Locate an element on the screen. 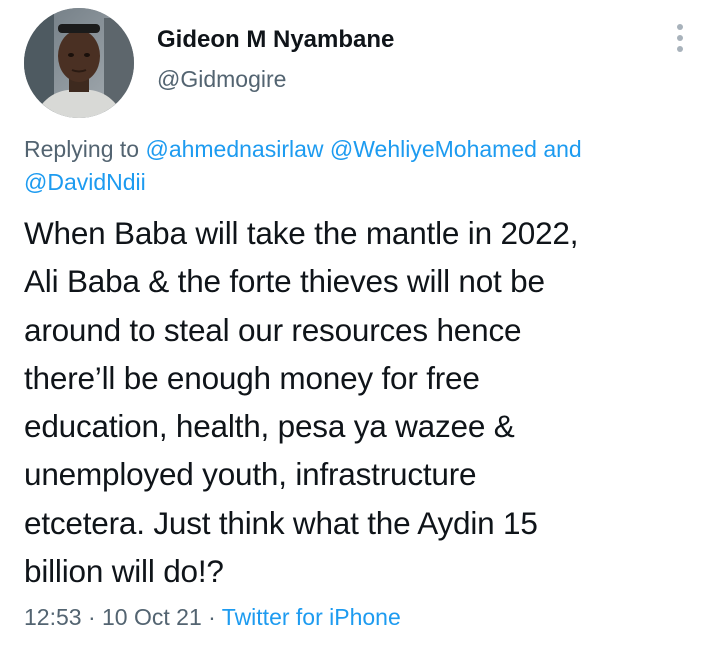 The image size is (720, 645). more-options-button is located at coordinates (680, 38).